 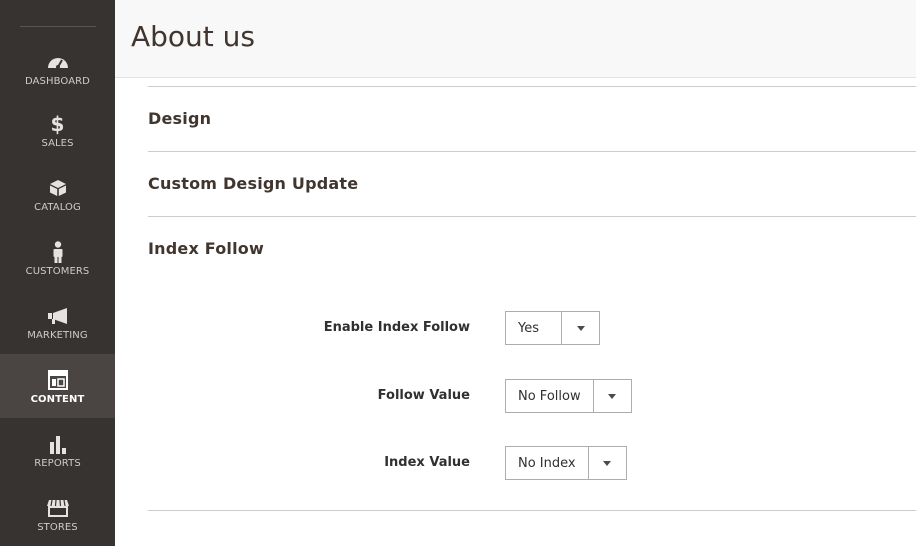 I want to click on sidebar-item-marketing: MARKETING, so click(x=57, y=322).